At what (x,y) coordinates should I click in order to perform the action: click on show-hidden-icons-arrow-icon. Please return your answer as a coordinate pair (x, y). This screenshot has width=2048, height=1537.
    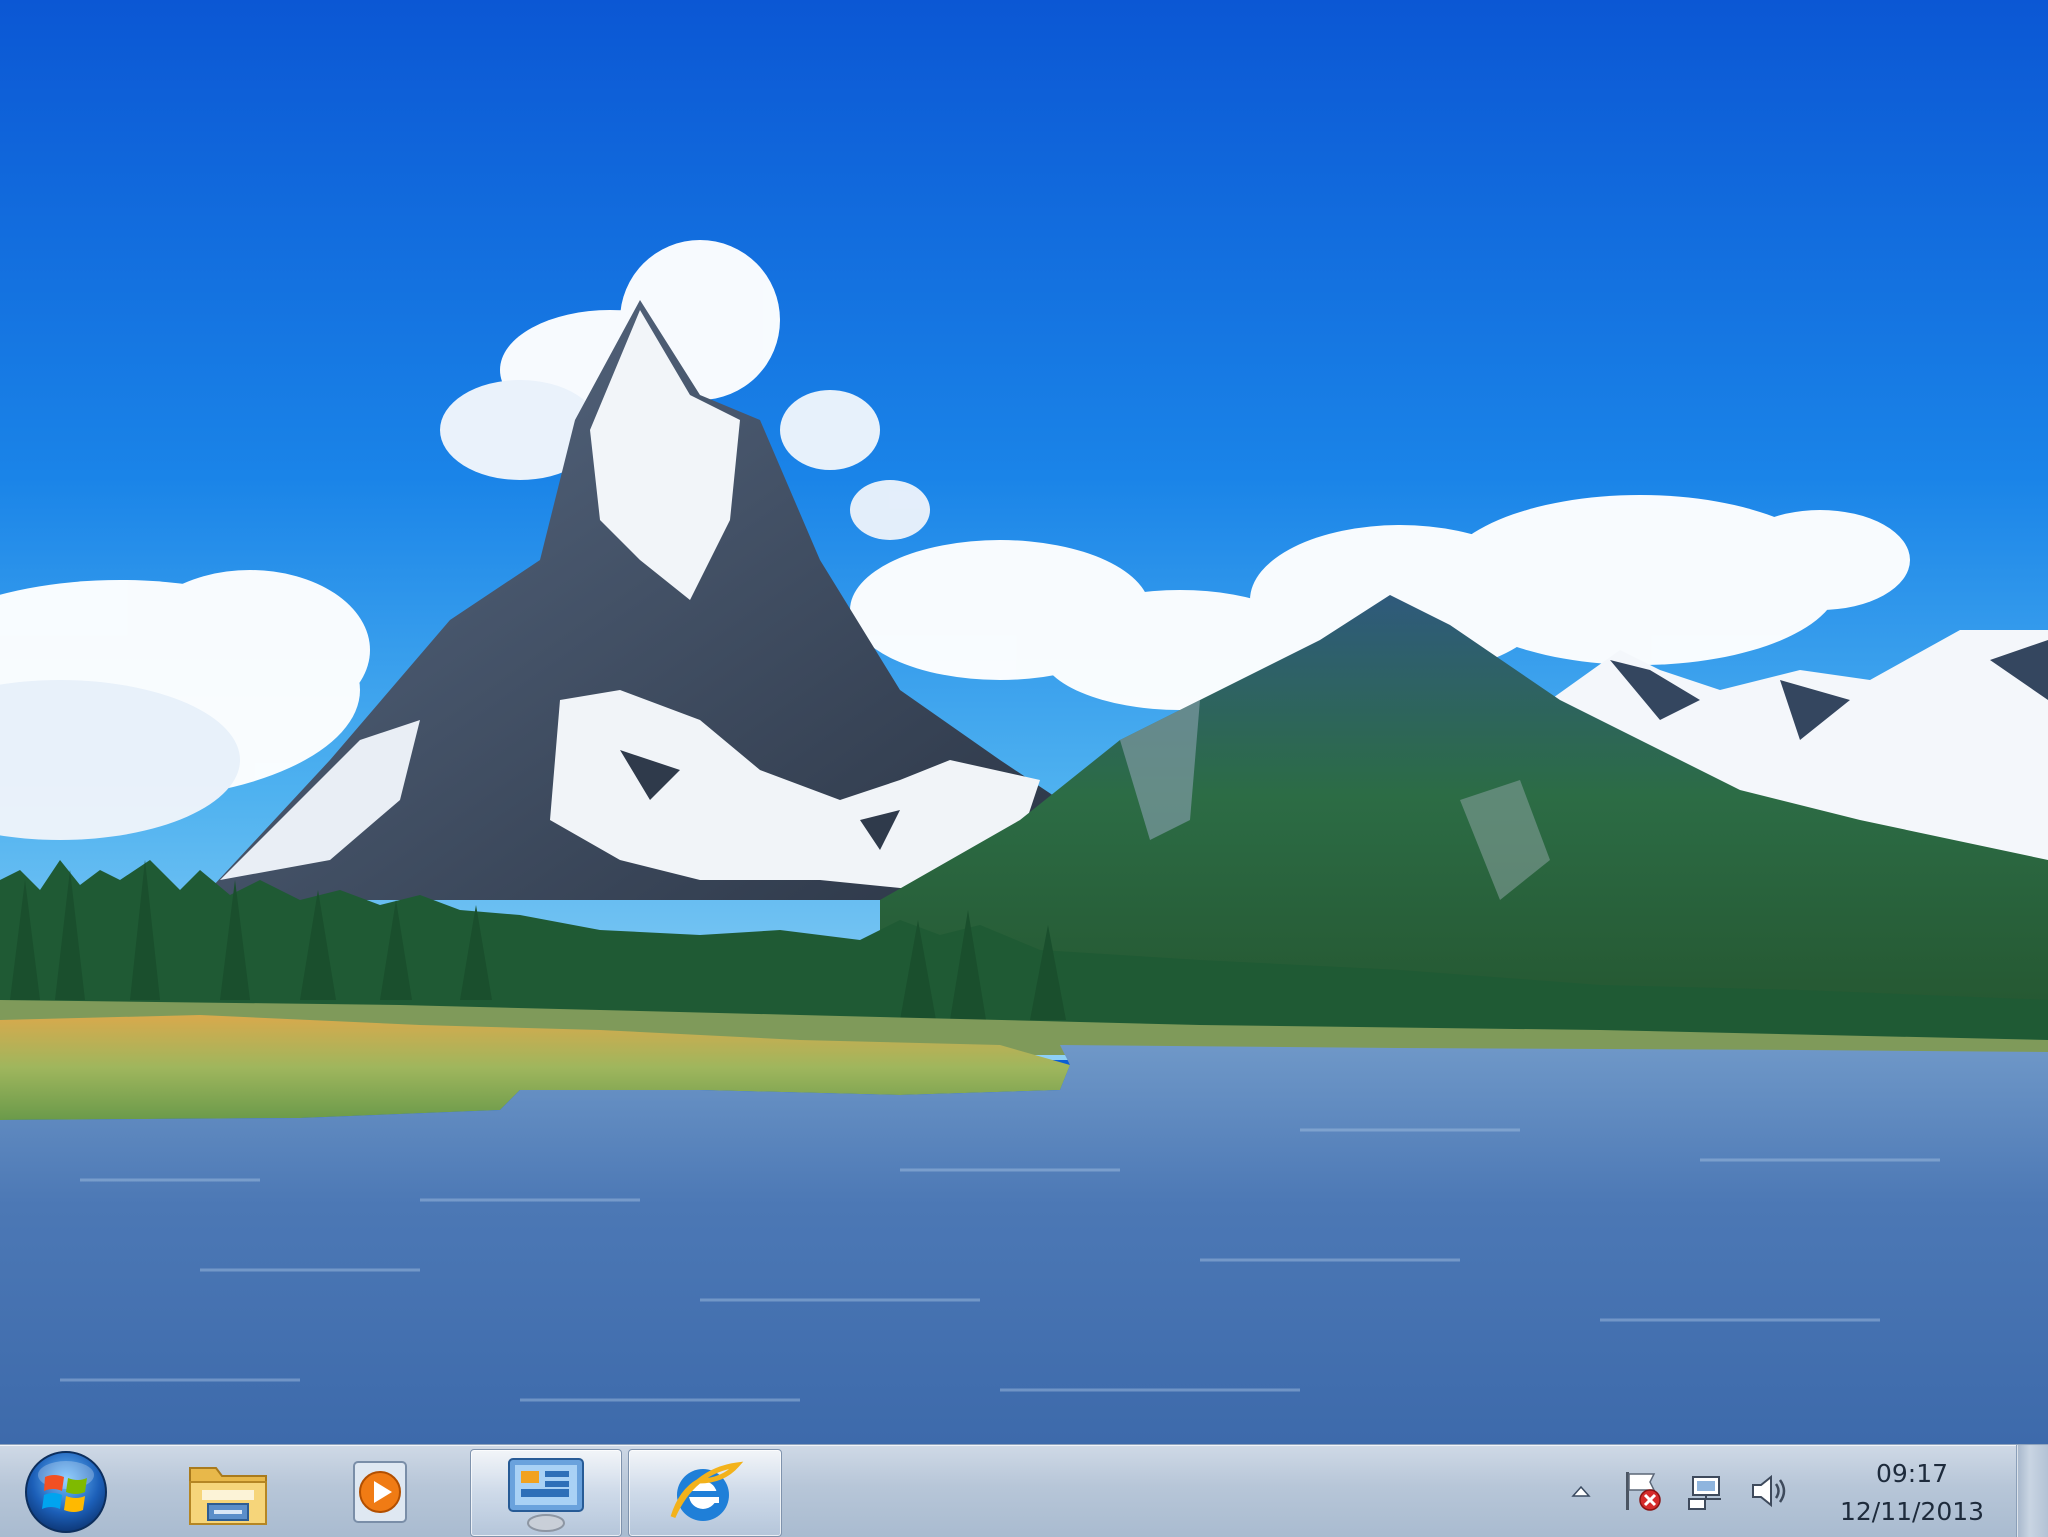
    Looking at the image, I should click on (1581, 1491).